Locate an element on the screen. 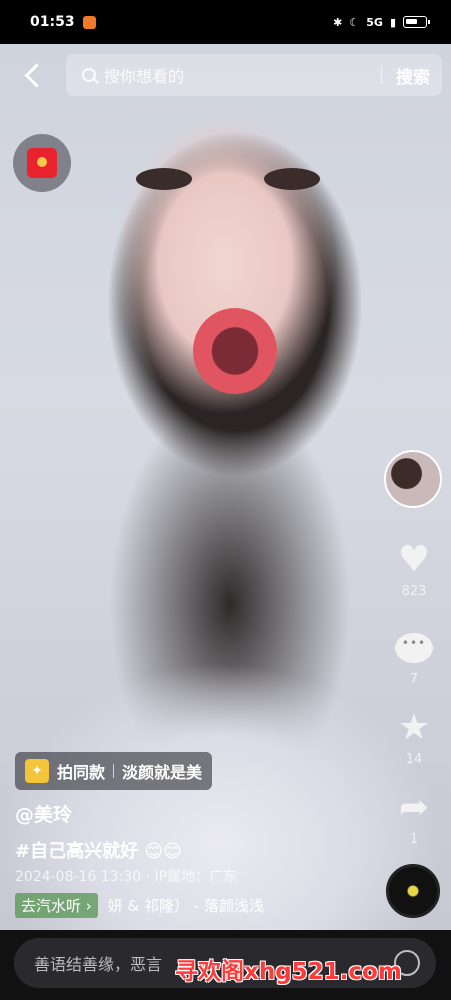 The width and height of the screenshot is (451, 1000). tag-divider is located at coordinates (114, 771).